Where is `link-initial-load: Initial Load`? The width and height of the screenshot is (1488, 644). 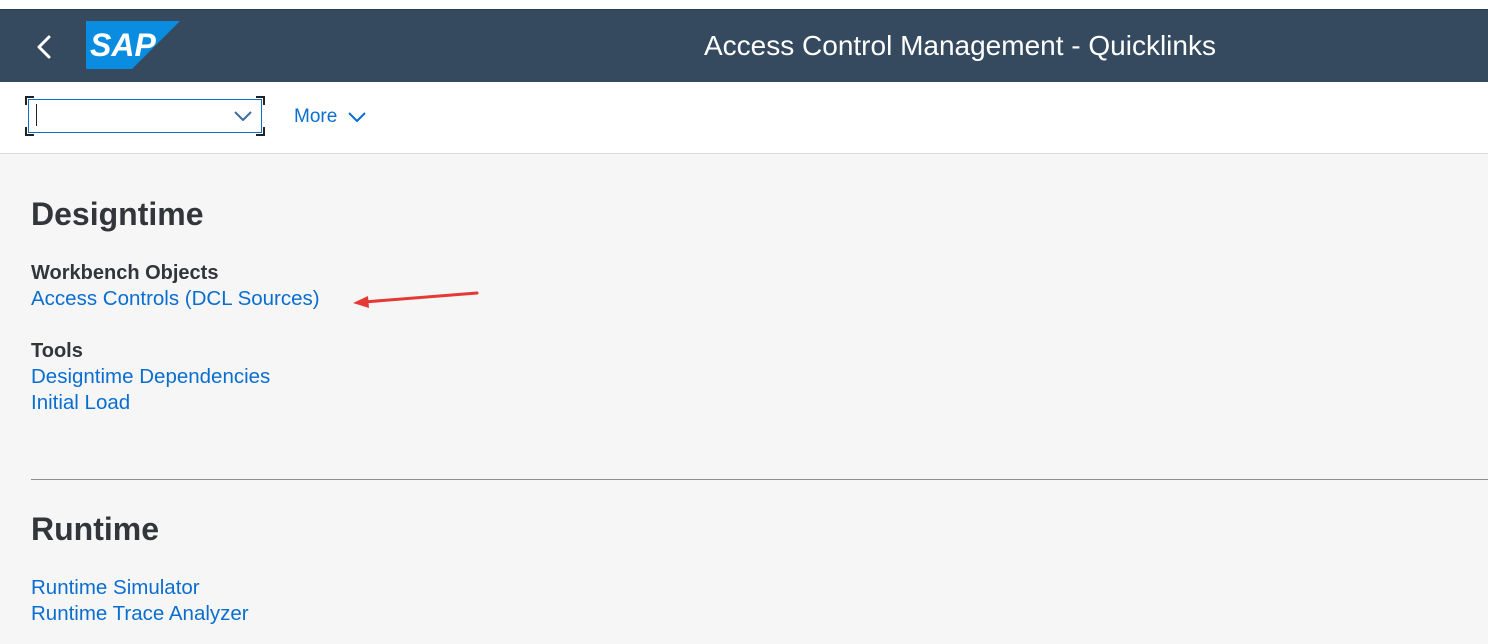
link-initial-load: Initial Load is located at coordinates (80, 403).